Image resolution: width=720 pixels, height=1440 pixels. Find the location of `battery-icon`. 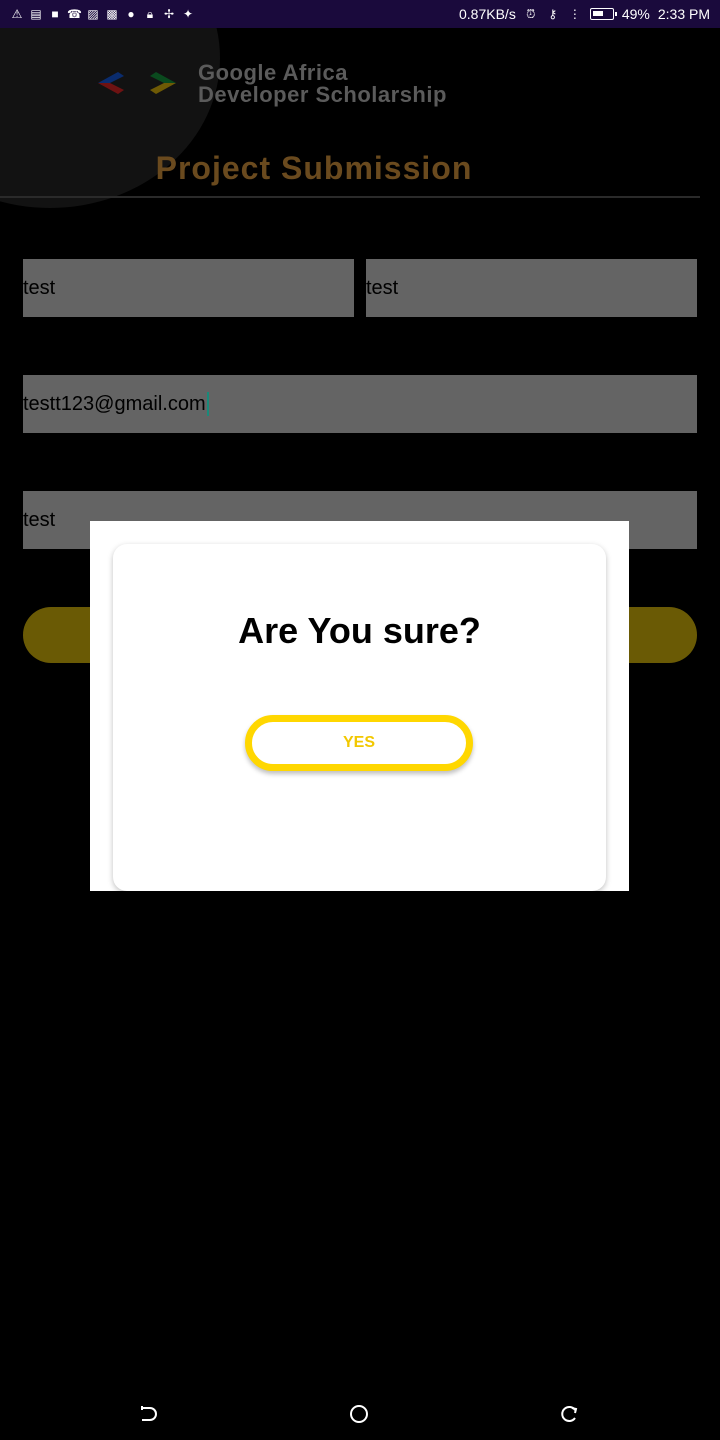

battery-icon is located at coordinates (603, 14).